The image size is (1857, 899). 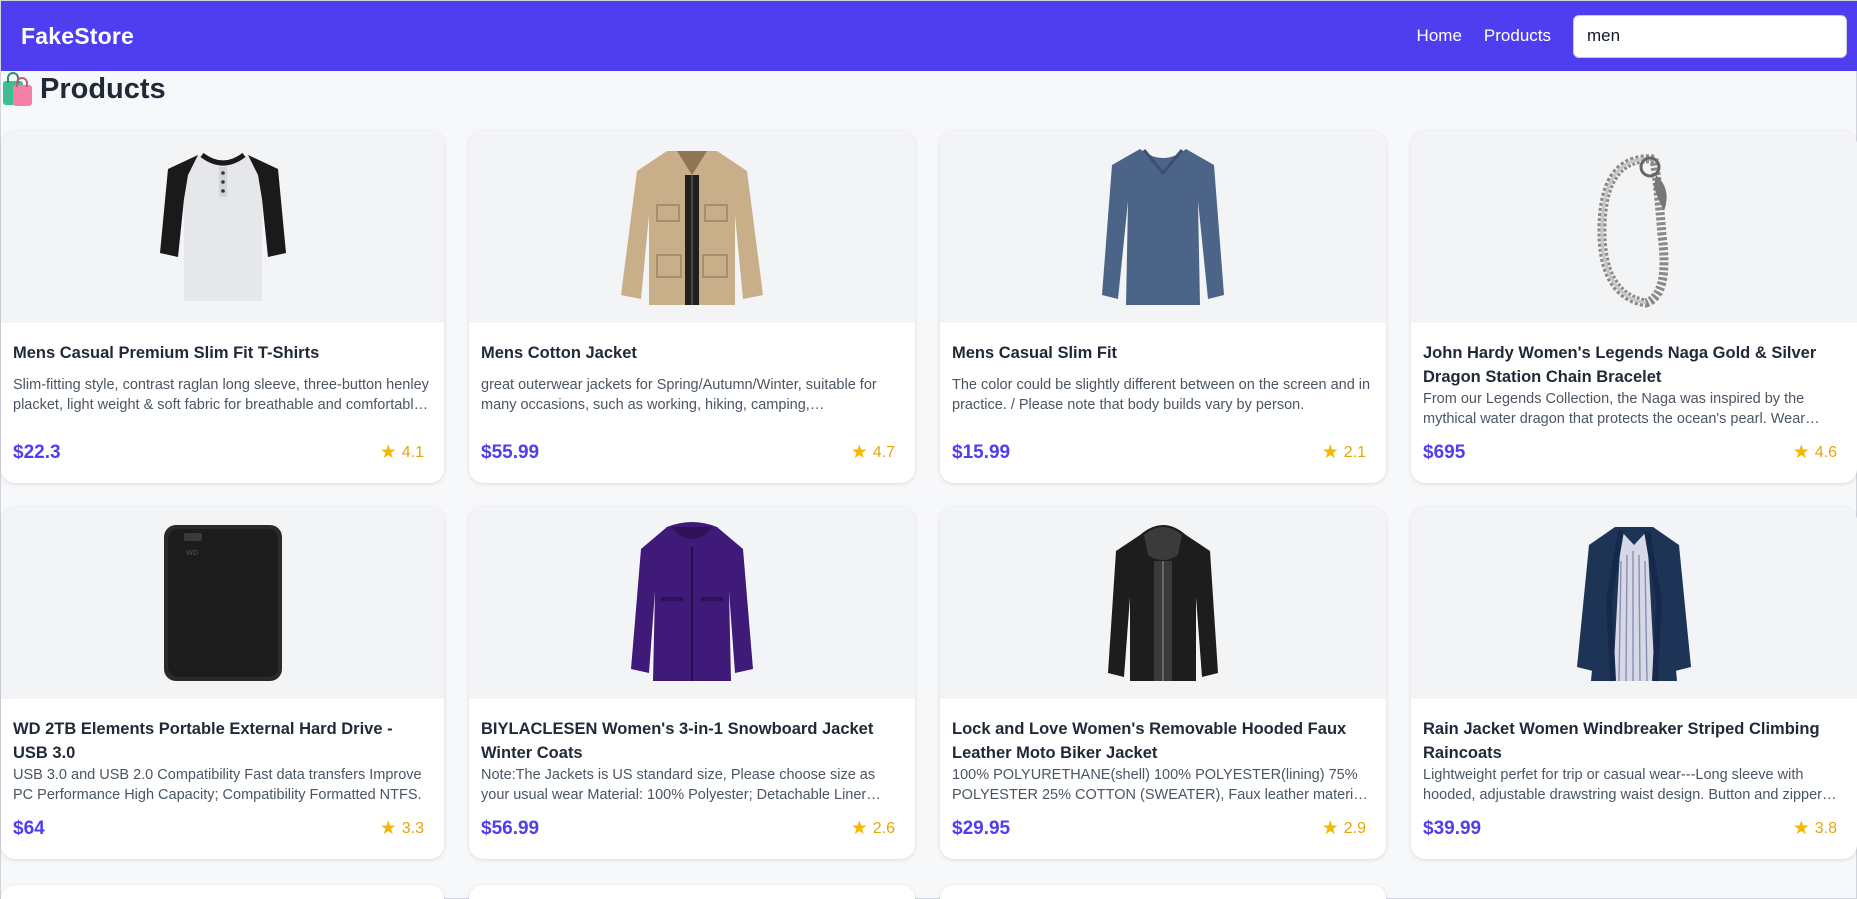 What do you see at coordinates (510, 452) in the screenshot?
I see `product-price: $55.99` at bounding box center [510, 452].